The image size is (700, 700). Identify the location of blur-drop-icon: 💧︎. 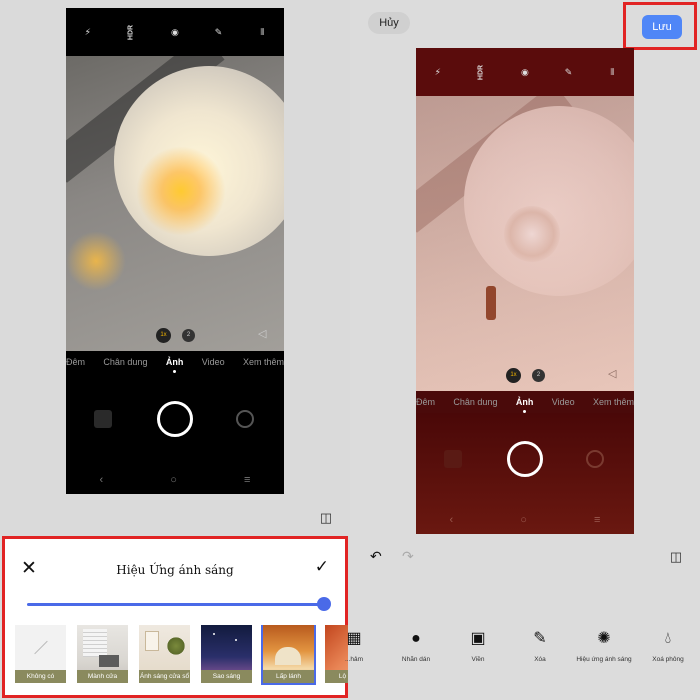
(668, 638).